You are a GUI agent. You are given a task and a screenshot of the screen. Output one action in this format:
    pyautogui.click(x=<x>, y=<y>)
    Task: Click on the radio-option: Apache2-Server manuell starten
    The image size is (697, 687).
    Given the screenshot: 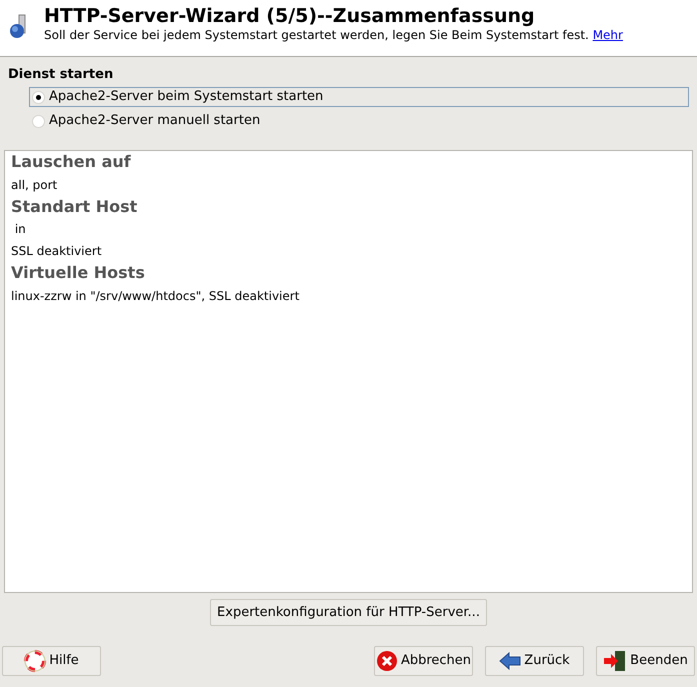 What is the action you would take?
    pyautogui.click(x=145, y=121)
    